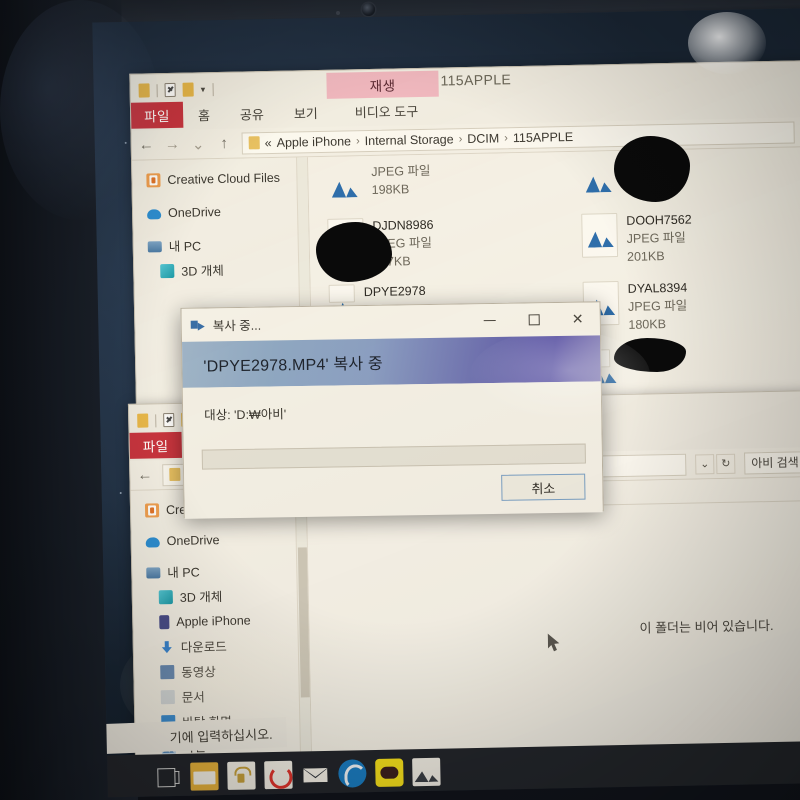 Image resolution: width=800 pixels, height=800 pixels. Describe the element at coordinates (164, 621) in the screenshot. I see `phone-icon` at that location.